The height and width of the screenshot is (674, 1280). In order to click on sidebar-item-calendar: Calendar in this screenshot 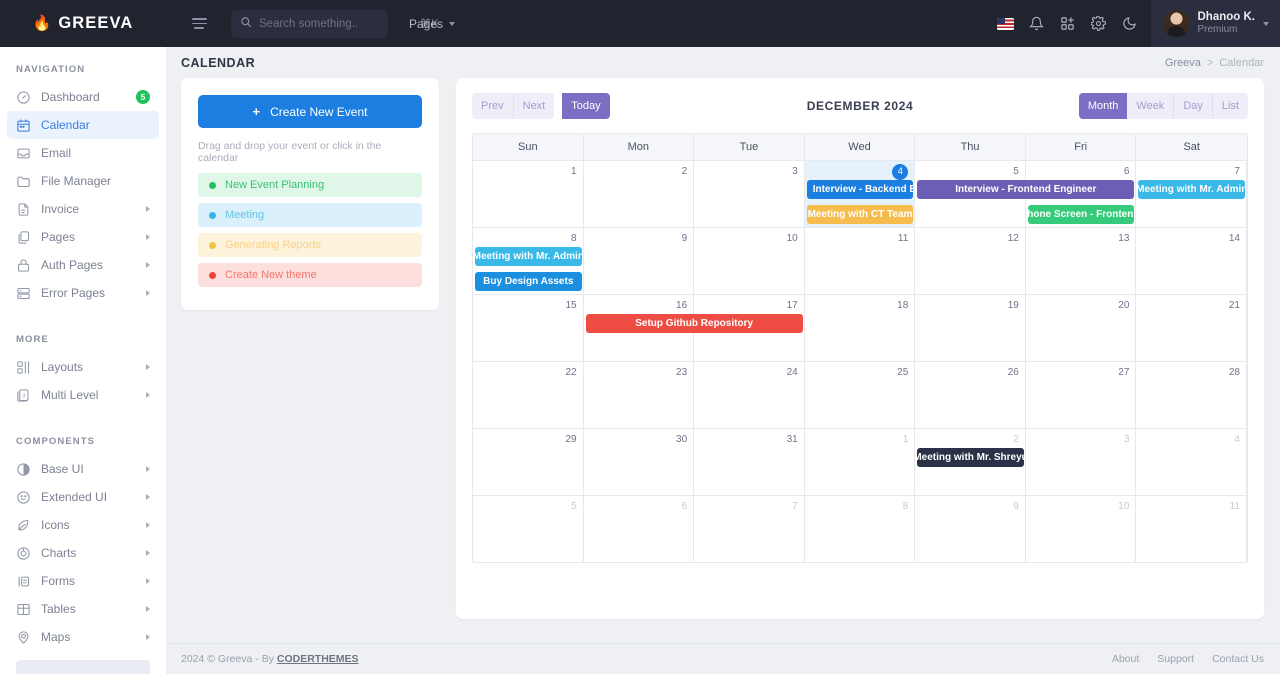, I will do `click(83, 125)`.